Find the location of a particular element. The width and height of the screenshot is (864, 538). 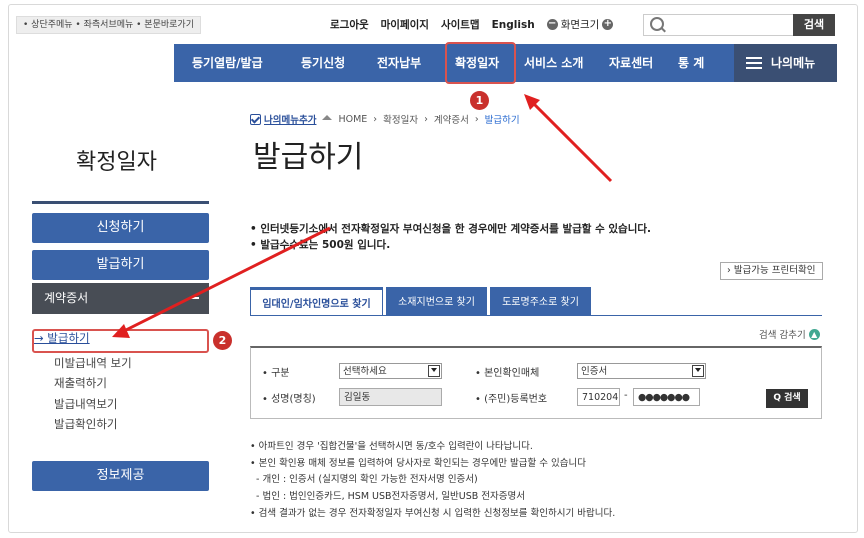

category-select: 선택하세요 is located at coordinates (390, 371).